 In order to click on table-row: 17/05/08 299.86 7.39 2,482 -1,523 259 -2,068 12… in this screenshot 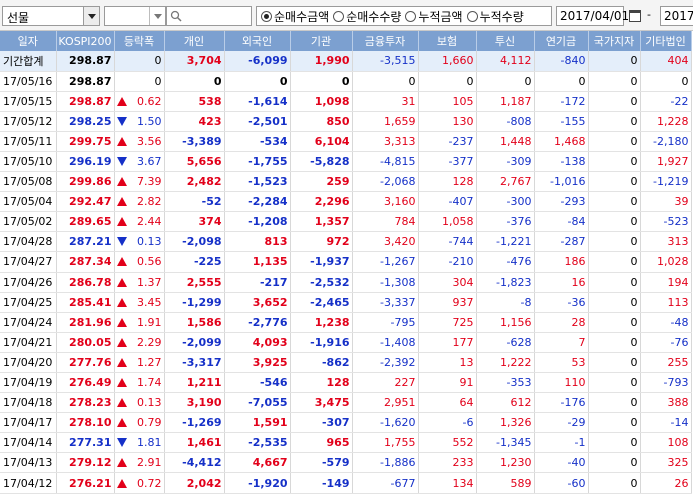, I will do `click(346, 182)`.